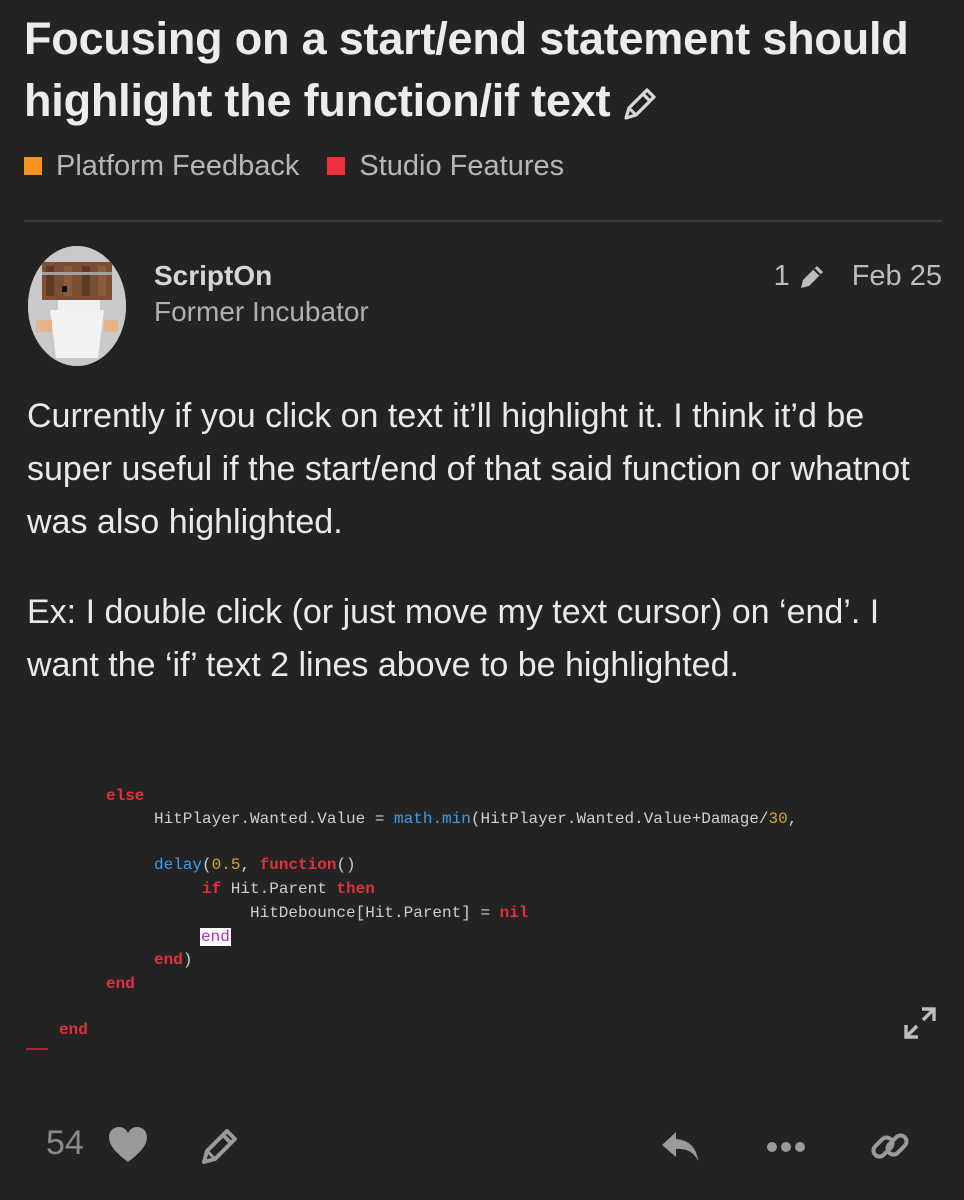 This screenshot has width=964, height=1200. I want to click on like-count: 54, so click(65, 1143).